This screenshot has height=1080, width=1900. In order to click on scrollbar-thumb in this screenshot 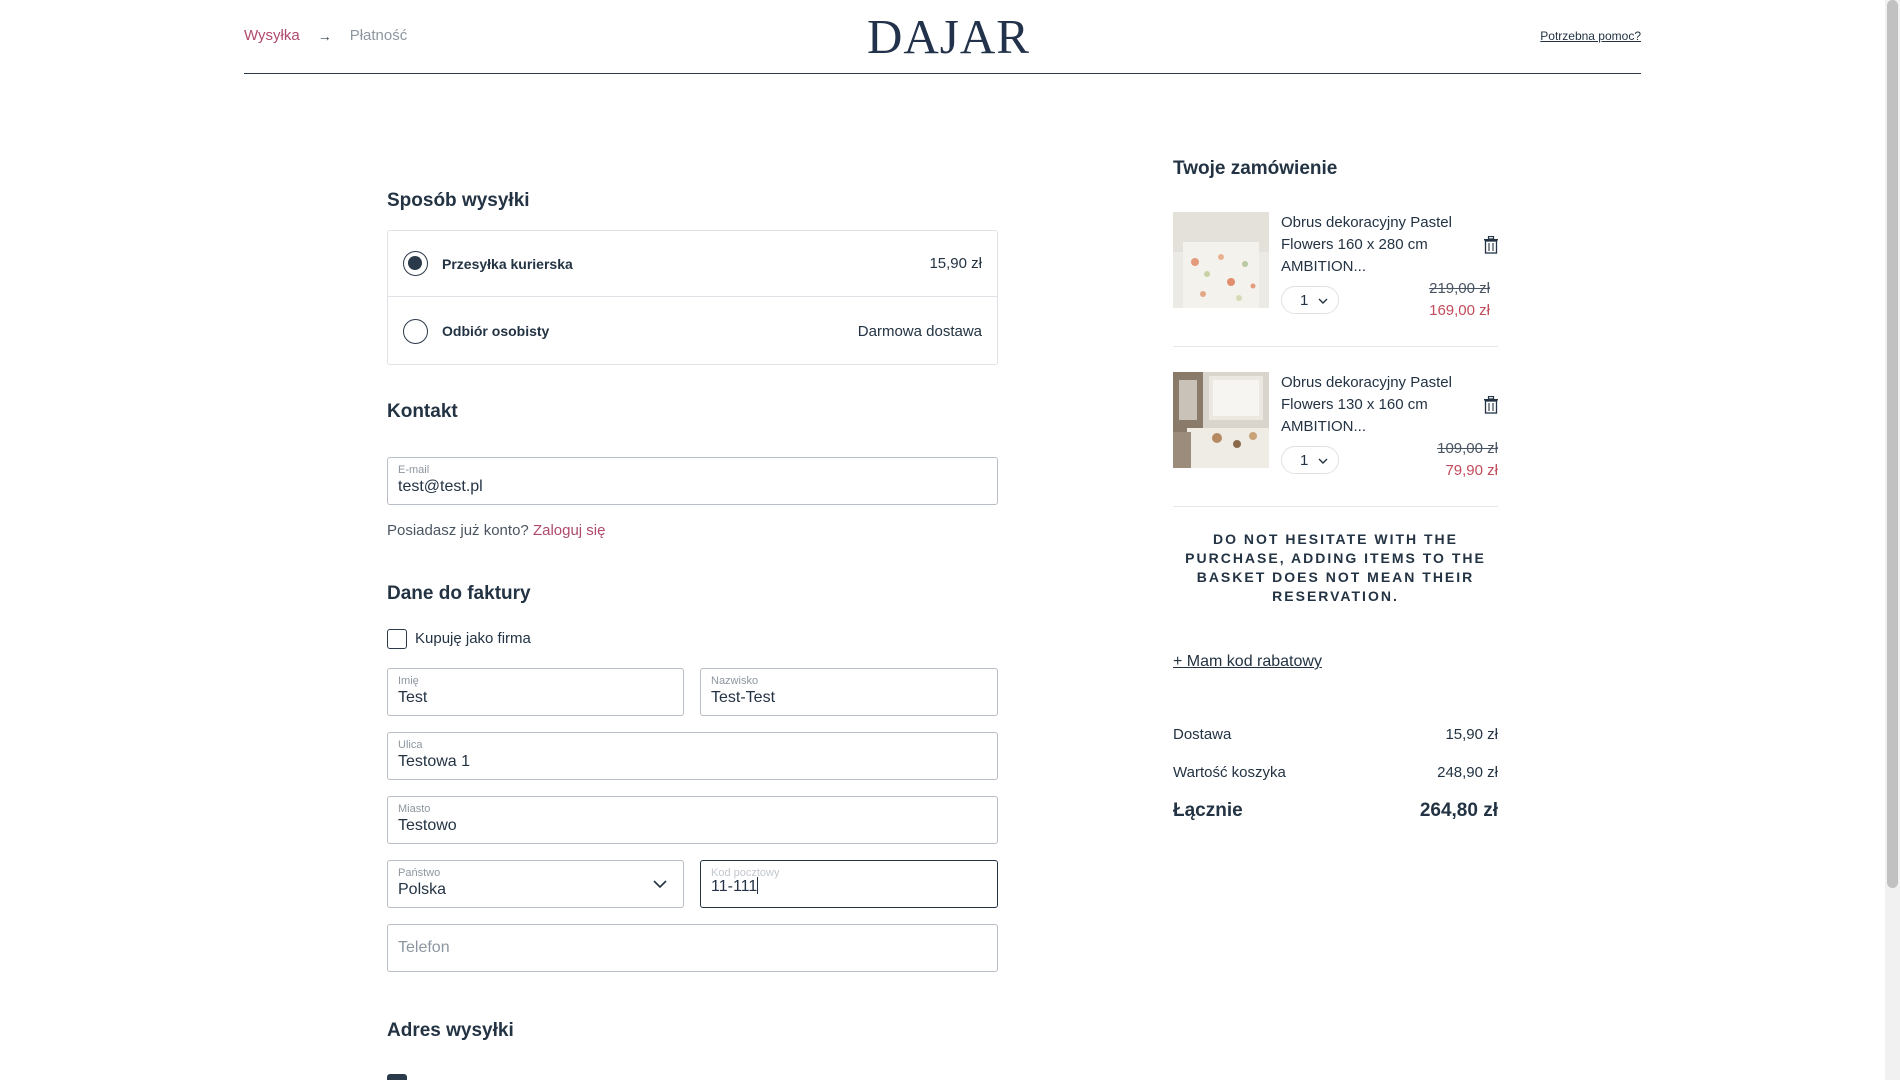, I will do `click(1892, 444)`.